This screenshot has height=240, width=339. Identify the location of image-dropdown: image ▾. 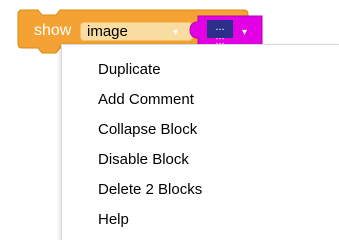
(136, 31).